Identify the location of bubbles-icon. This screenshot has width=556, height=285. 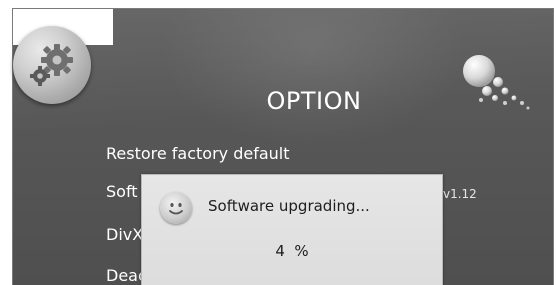
(491, 88).